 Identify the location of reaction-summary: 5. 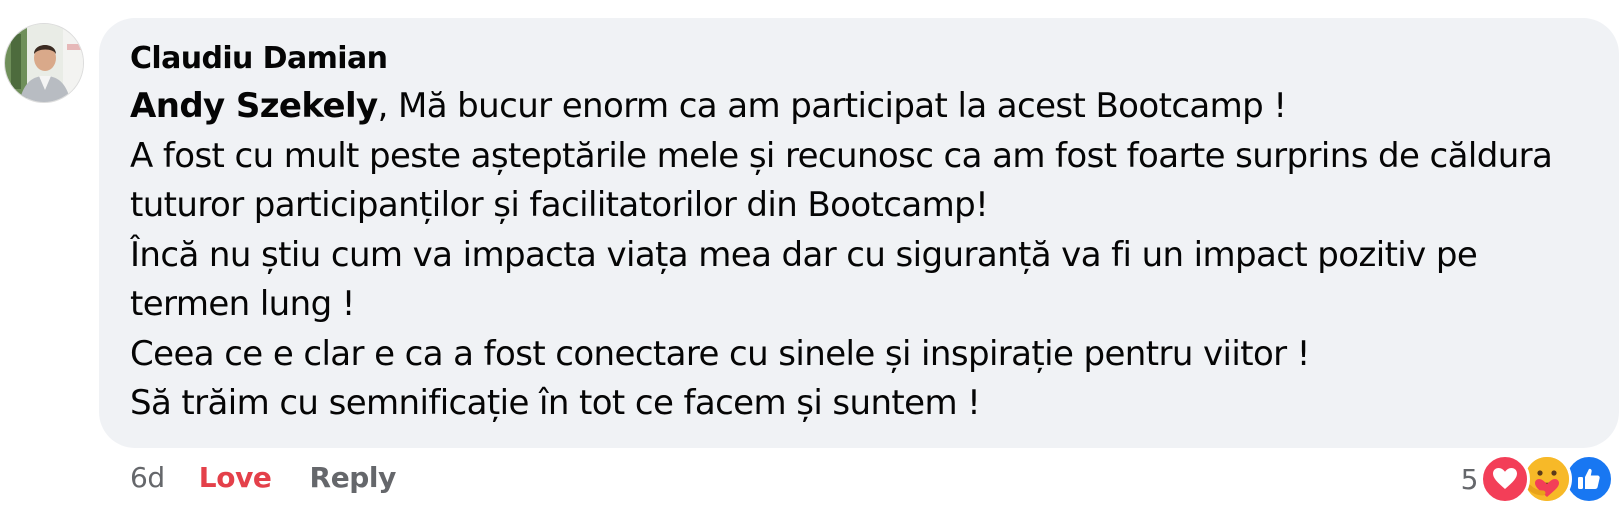
(1537, 479).